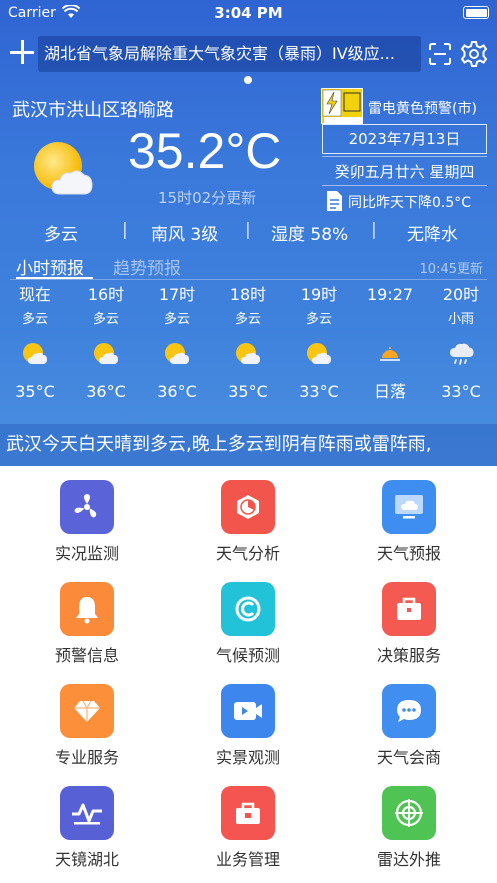  Describe the element at coordinates (247, 553) in the screenshot. I see `menu-label: 天气分析` at that location.